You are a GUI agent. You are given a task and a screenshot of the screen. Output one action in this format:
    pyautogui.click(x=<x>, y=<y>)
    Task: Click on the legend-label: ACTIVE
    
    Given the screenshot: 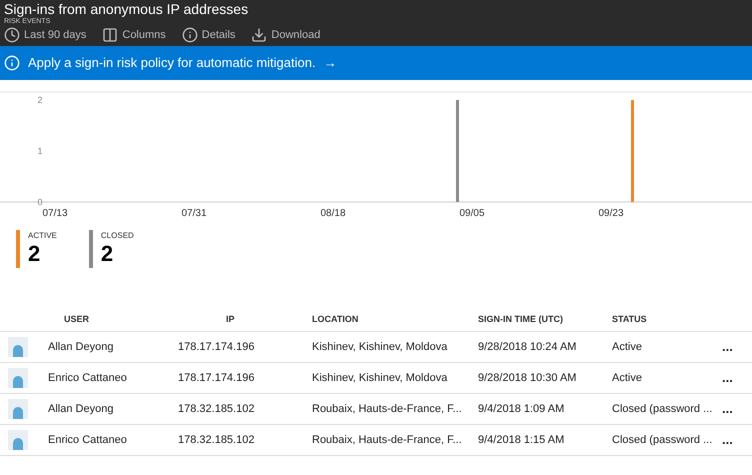 What is the action you would take?
    pyautogui.click(x=42, y=236)
    